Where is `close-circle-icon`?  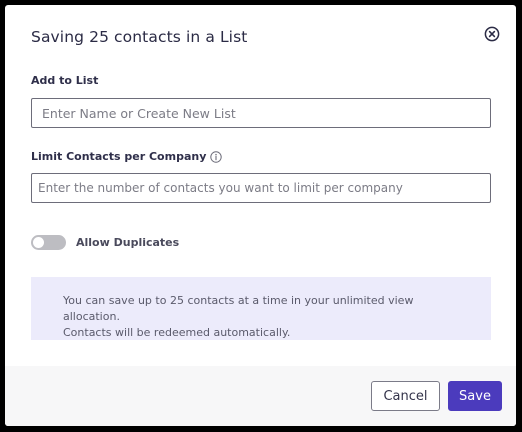 close-circle-icon is located at coordinates (492, 34).